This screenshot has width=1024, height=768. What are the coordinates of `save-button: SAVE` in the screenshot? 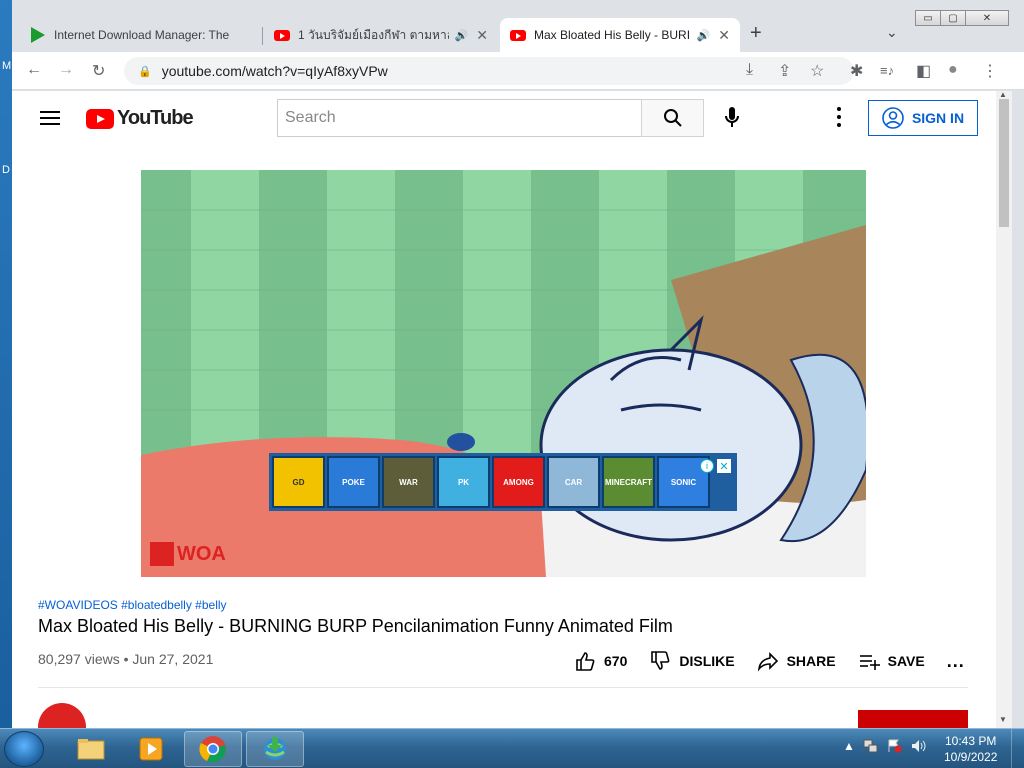 It's located at (891, 661).